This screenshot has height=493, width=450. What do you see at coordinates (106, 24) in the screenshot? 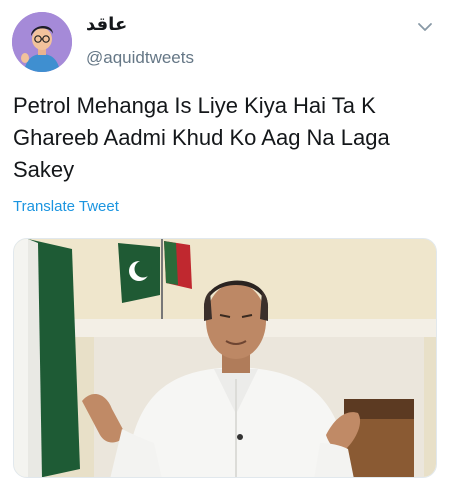
I see `display-name: عاقد` at bounding box center [106, 24].